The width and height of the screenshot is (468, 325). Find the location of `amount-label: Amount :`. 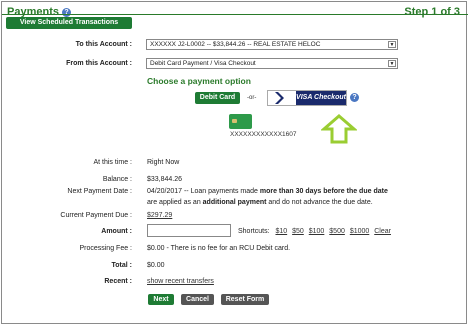

amount-label: Amount : is located at coordinates (116, 231).